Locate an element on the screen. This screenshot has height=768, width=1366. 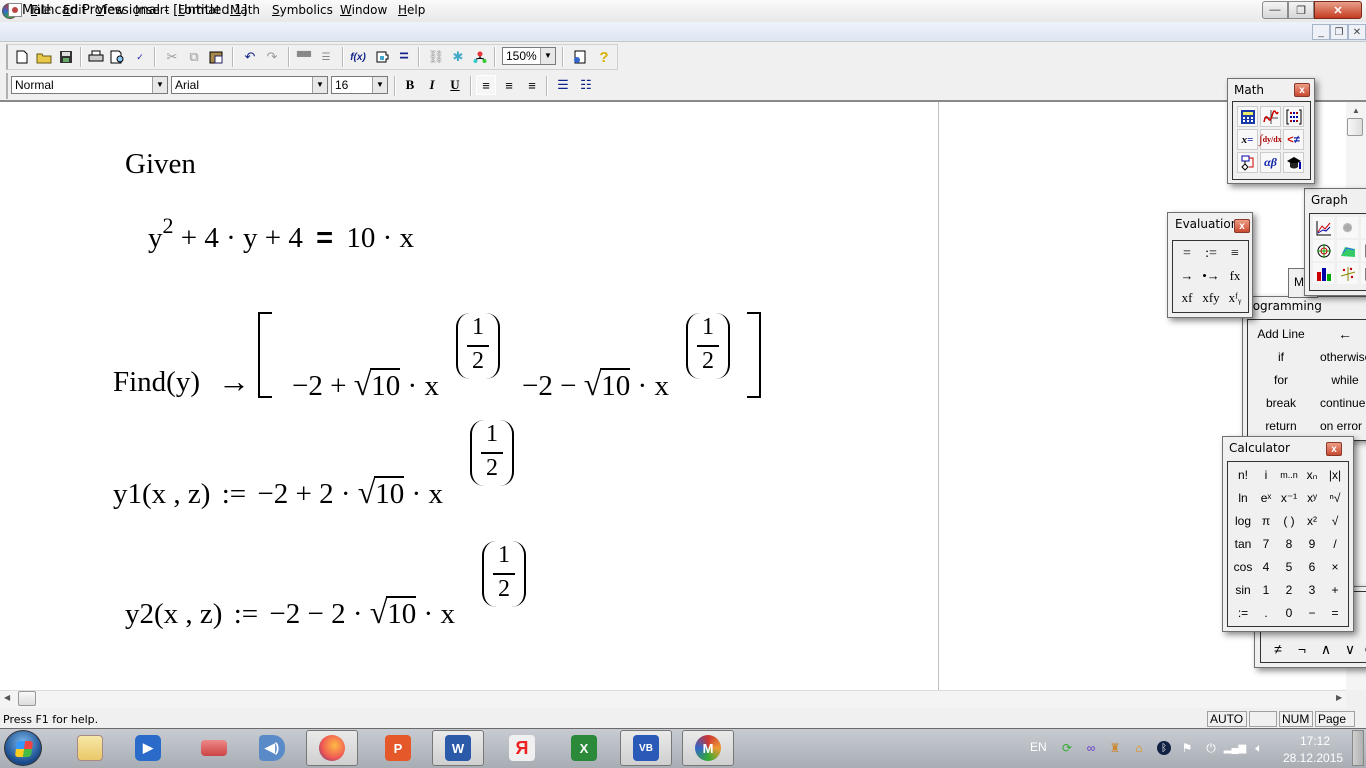
menu-window: Window is located at coordinates (363, 10).